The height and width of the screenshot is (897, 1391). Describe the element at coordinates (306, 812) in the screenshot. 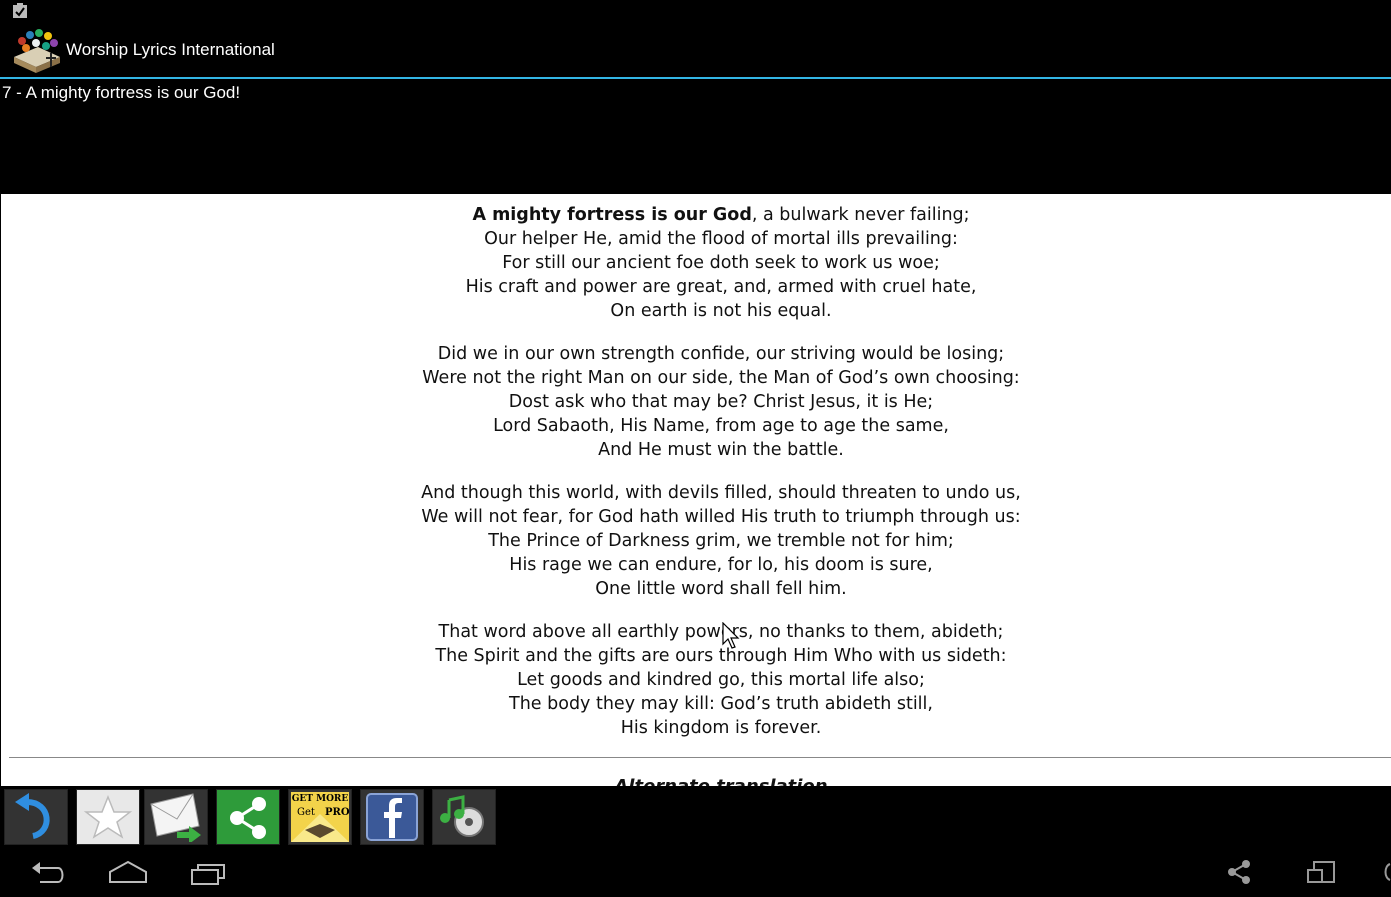

I see `pro-text-line2: Get` at that location.